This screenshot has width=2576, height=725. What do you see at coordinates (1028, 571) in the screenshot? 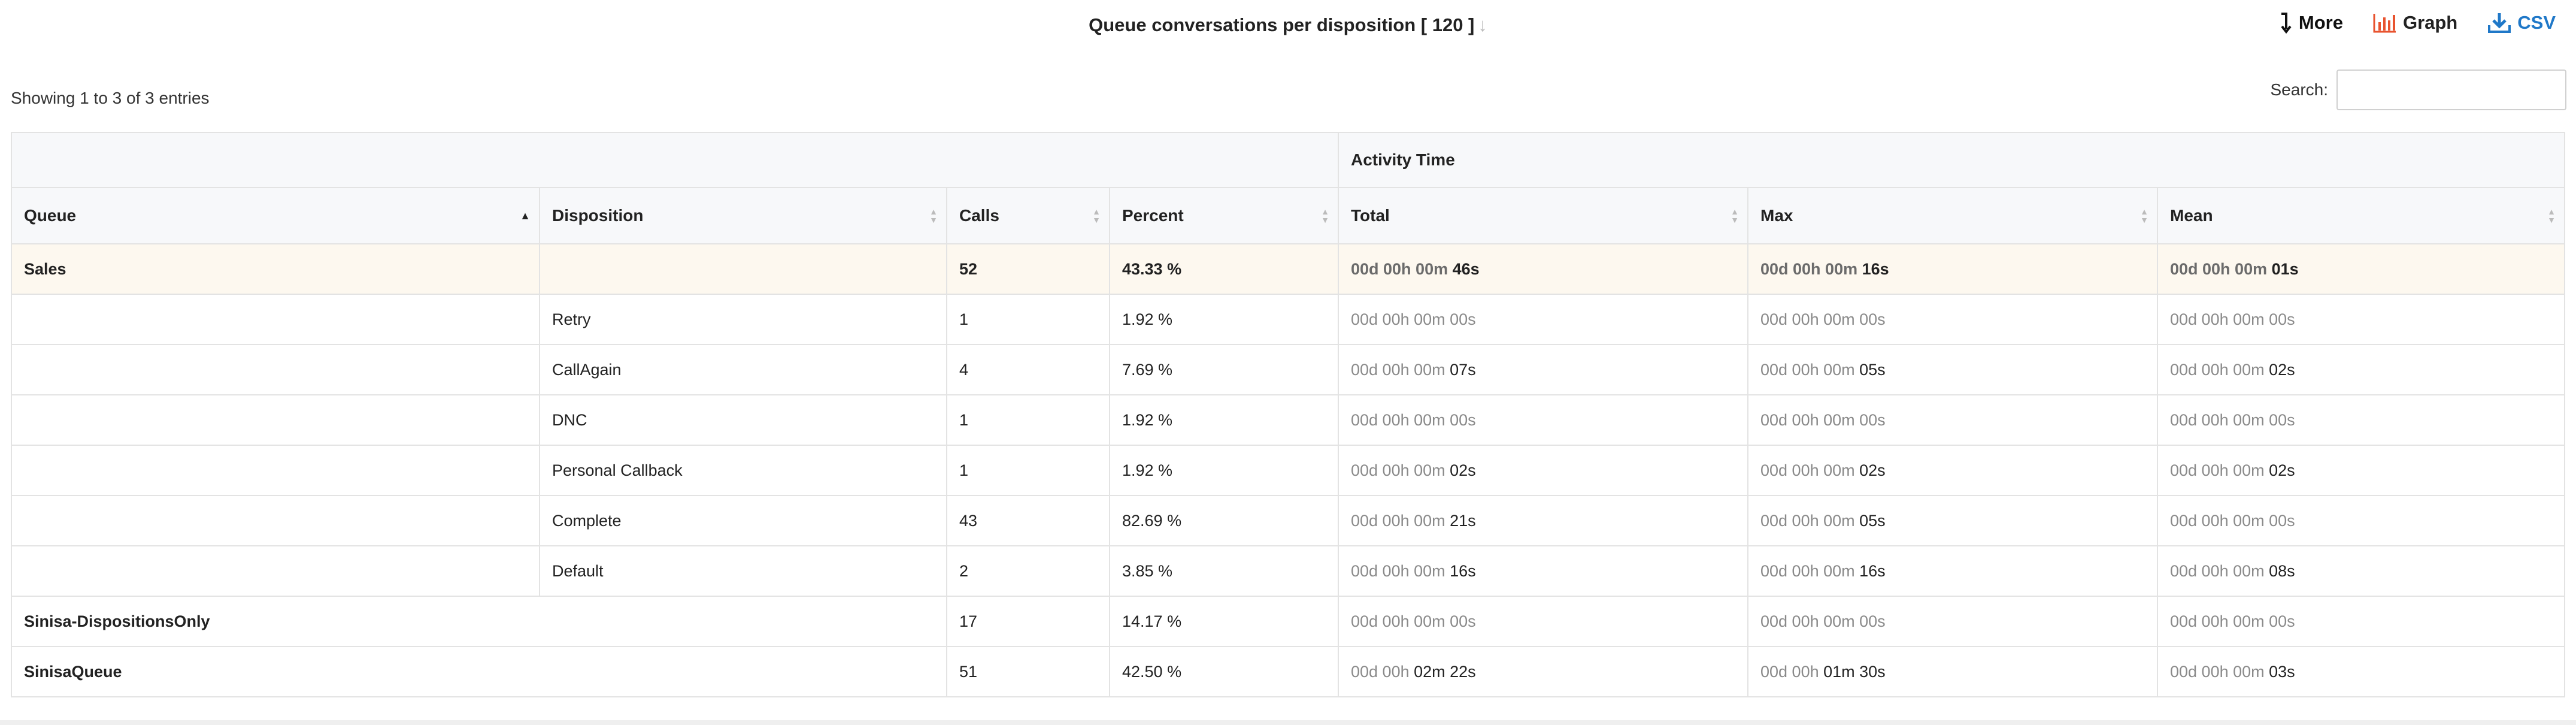
I see `cell-calls: 2` at bounding box center [1028, 571].